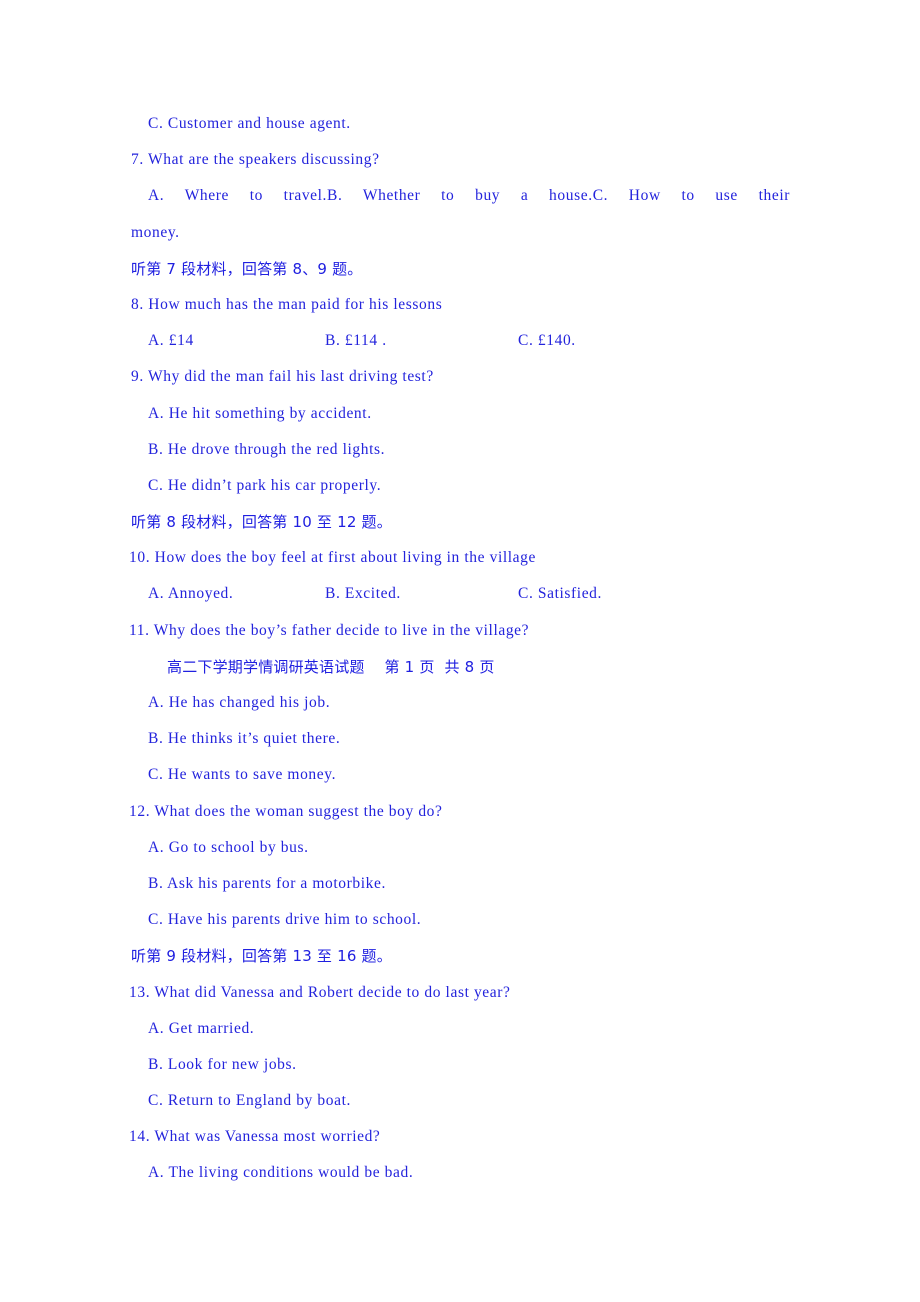 The image size is (920, 1302). Describe the element at coordinates (460, 341) in the screenshot. I see `answer-option-row: A. £14 B. £114 . C. £140.` at that location.